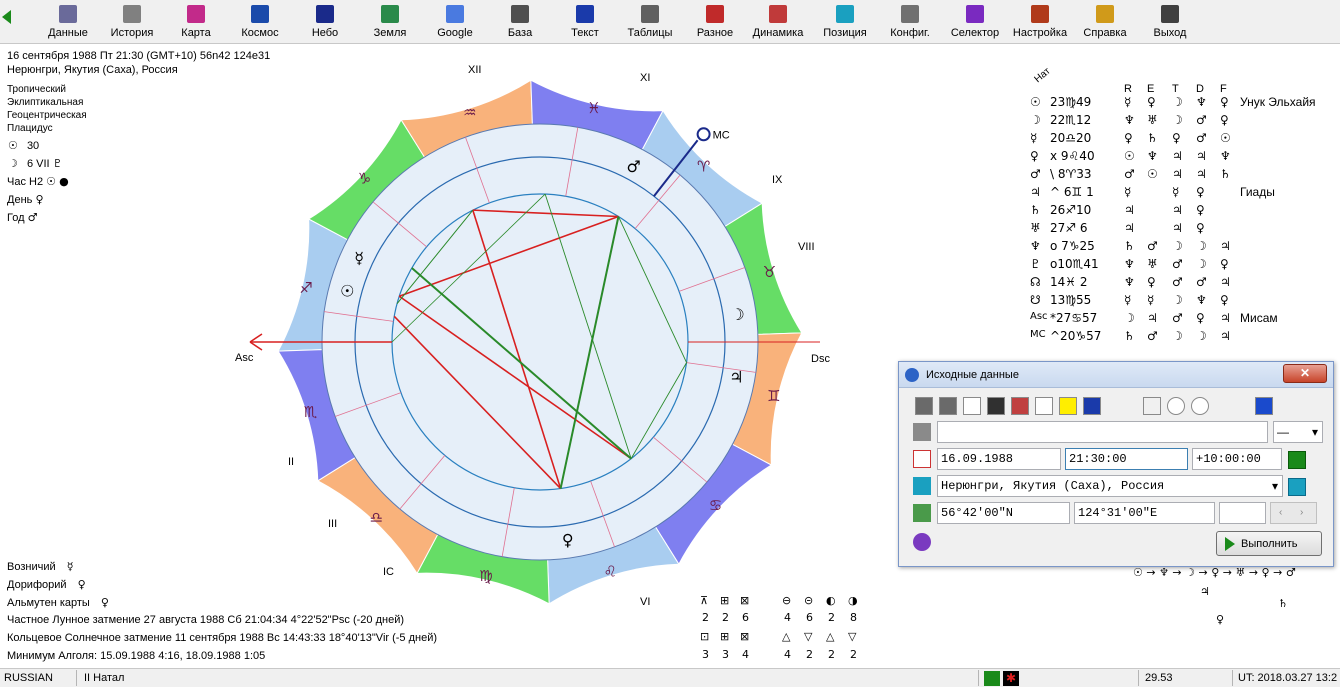 This screenshot has height=687, width=1340. What do you see at coordinates (1280, 512) in the screenshot?
I see `spin-left-icon: ‹` at bounding box center [1280, 512].